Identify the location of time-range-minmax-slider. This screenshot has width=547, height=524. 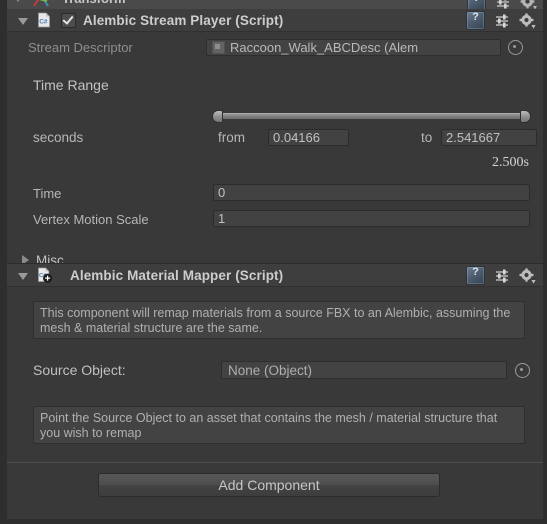
(371, 116).